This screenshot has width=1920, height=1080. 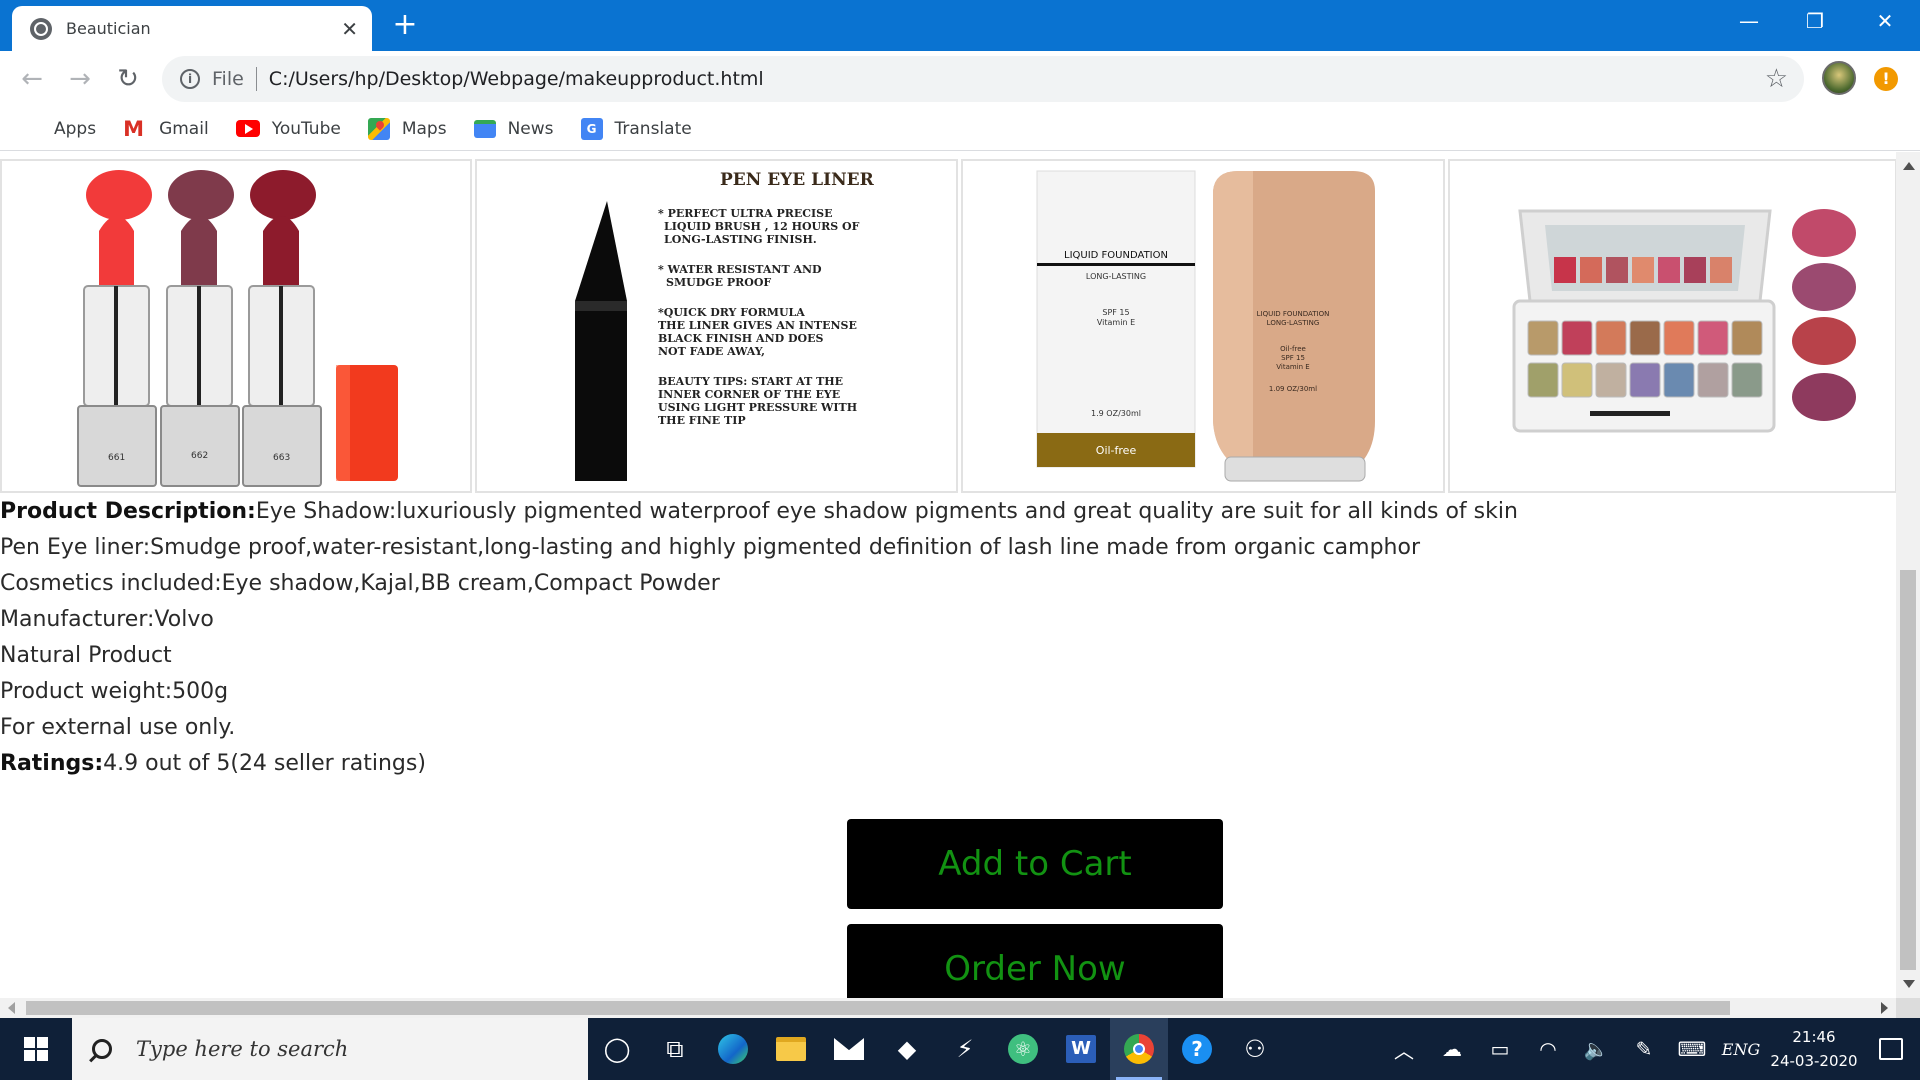 What do you see at coordinates (288, 129) in the screenshot?
I see `bookmark-youtube: YouTube` at bounding box center [288, 129].